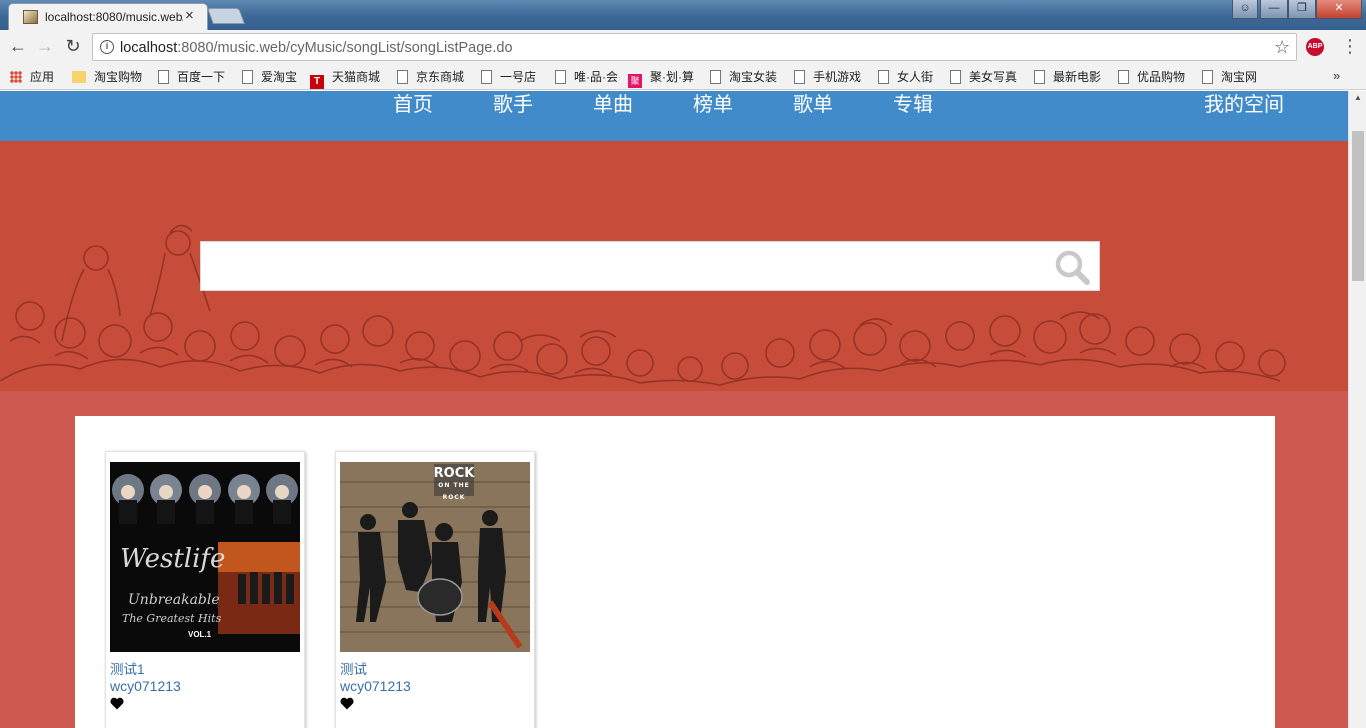 The image size is (1366, 728). I want to click on adblock-icon: ABP, so click(1315, 47).